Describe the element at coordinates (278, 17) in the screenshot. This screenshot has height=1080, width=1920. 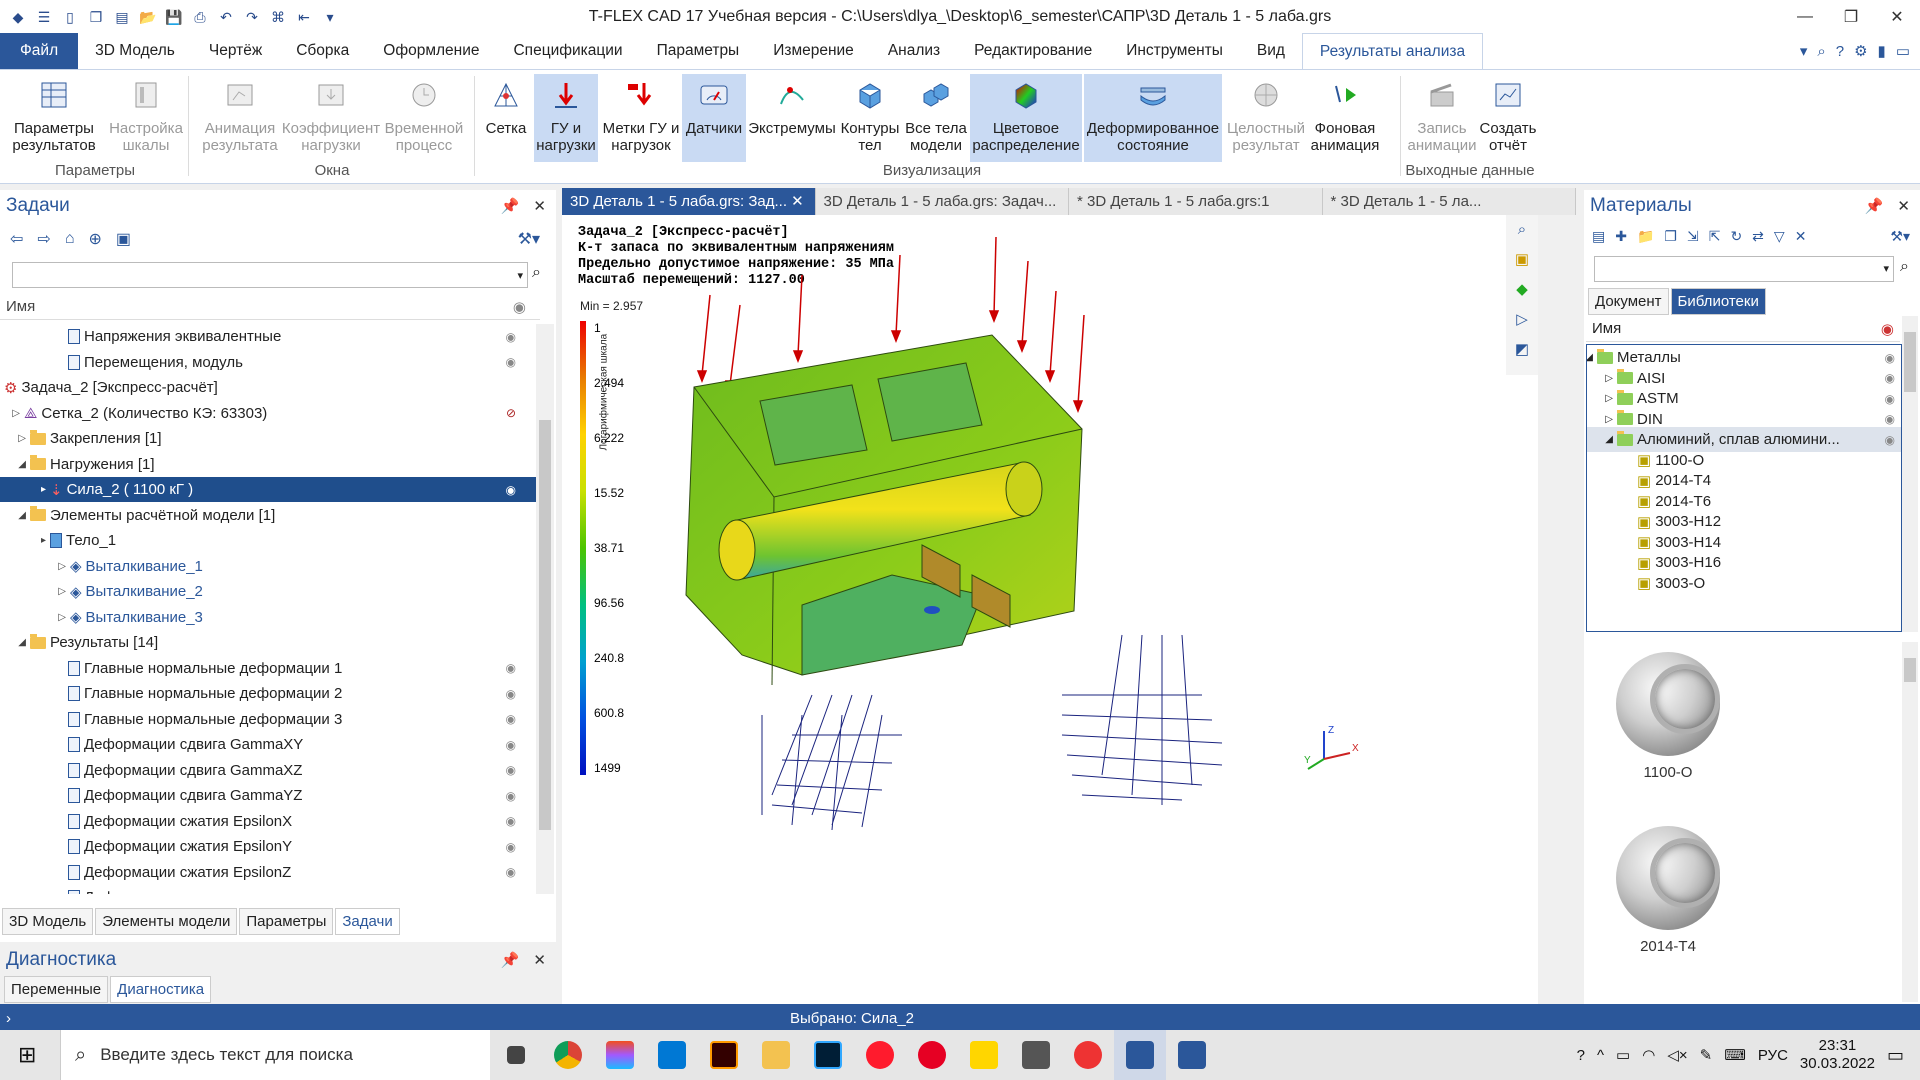
I see `properties-icon: ⌘` at that location.